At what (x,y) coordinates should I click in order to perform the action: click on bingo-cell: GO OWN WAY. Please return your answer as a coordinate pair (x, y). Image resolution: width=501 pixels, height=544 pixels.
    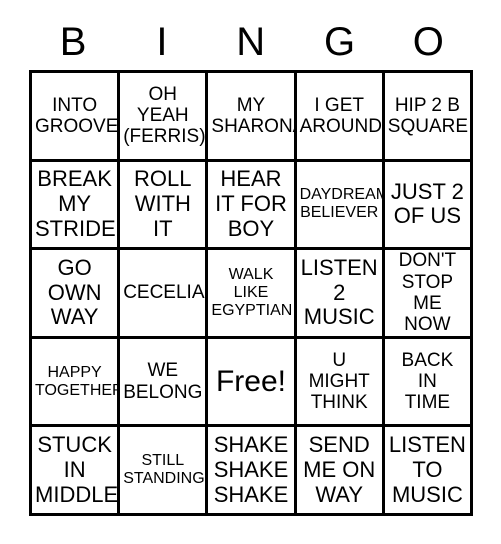
    Looking at the image, I should click on (76, 294).